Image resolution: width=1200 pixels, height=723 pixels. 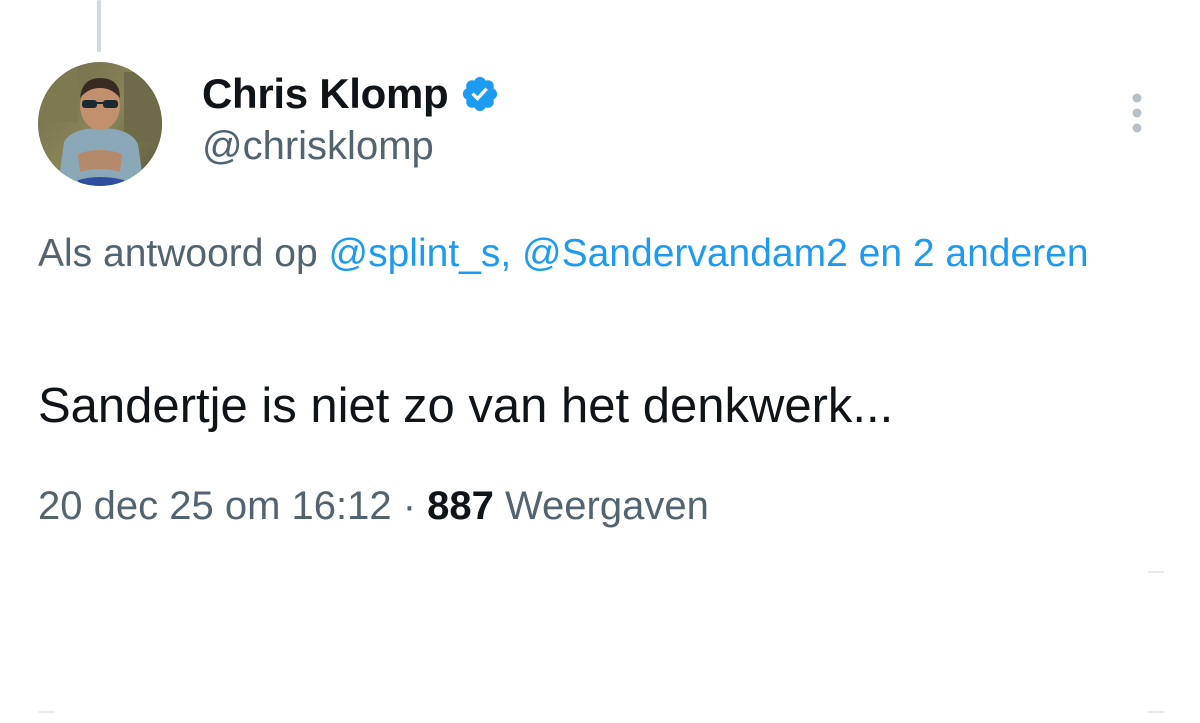 What do you see at coordinates (325, 94) in the screenshot?
I see `author-display-name: Chris Klomp` at bounding box center [325, 94].